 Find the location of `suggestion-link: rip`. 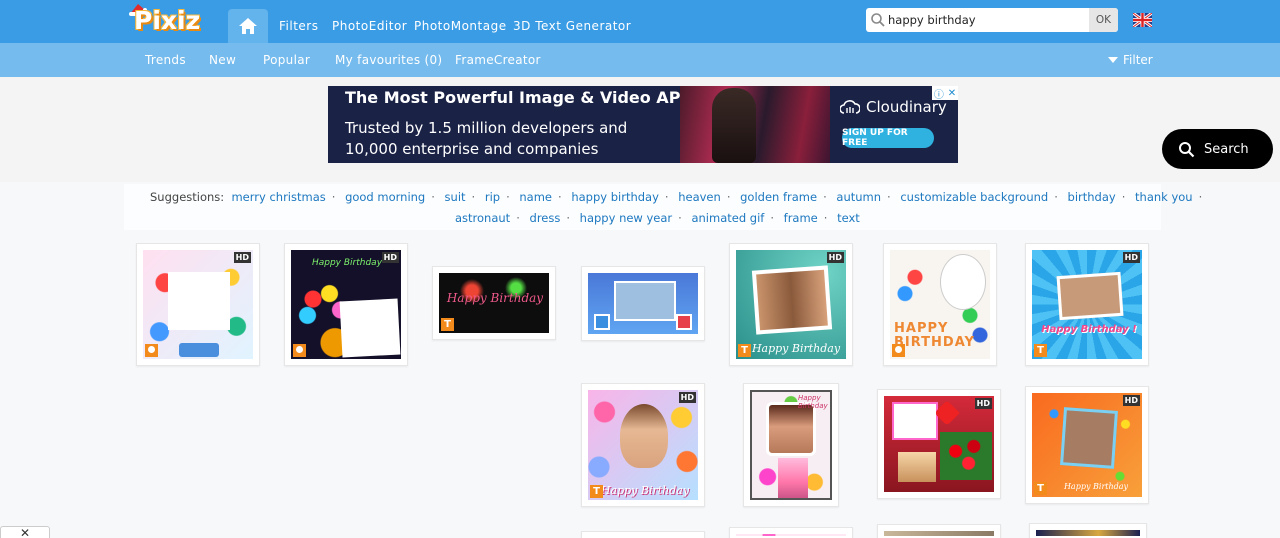

suggestion-link: rip is located at coordinates (492, 197).